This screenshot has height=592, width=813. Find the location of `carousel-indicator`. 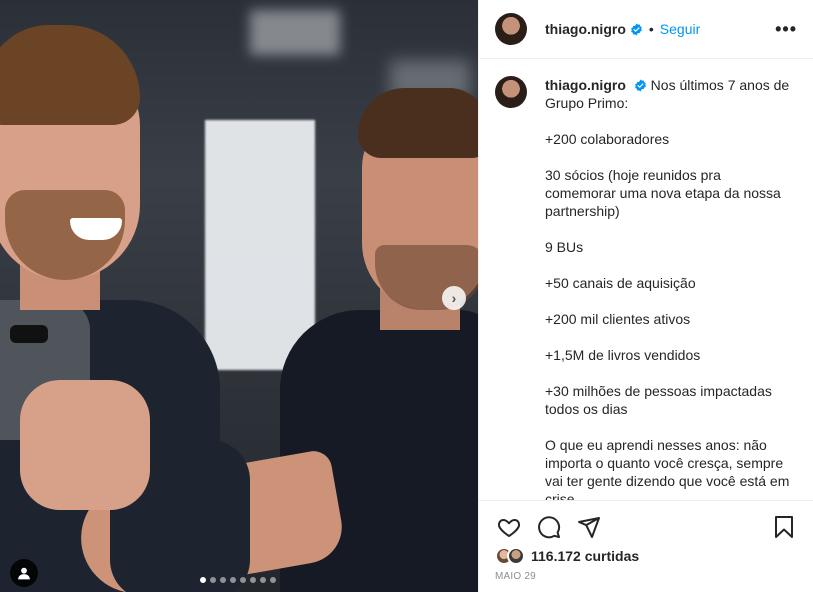

carousel-indicator is located at coordinates (238, 580).